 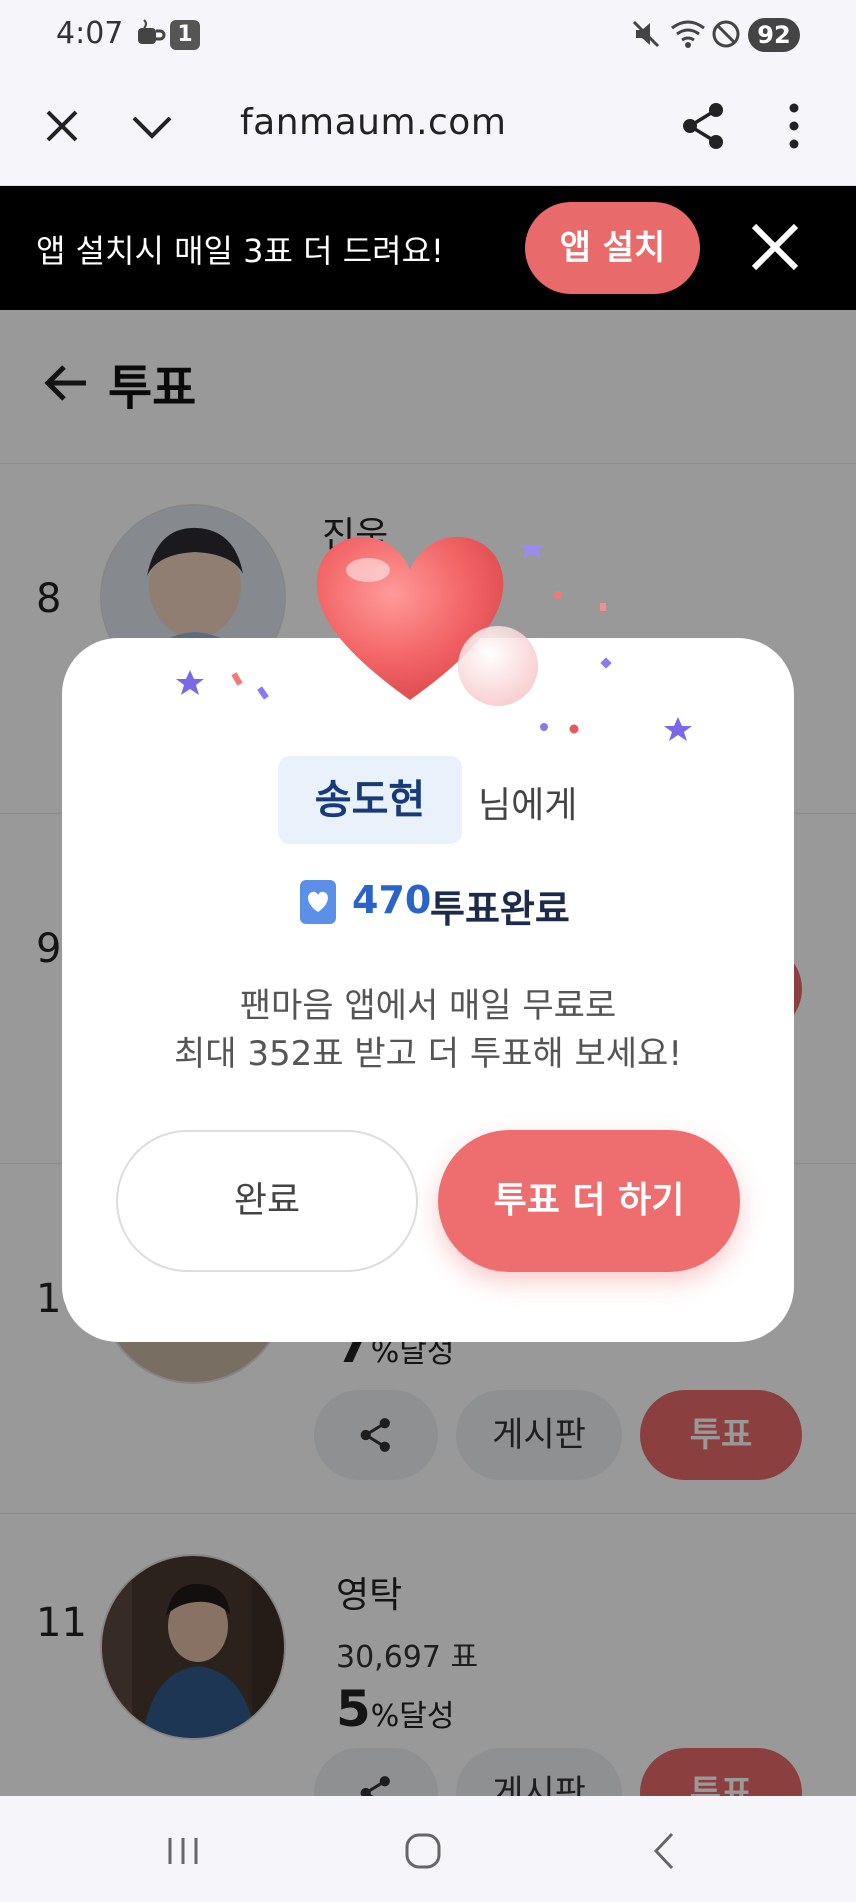 What do you see at coordinates (370, 800) in the screenshot?
I see `recipient-name: 송도현` at bounding box center [370, 800].